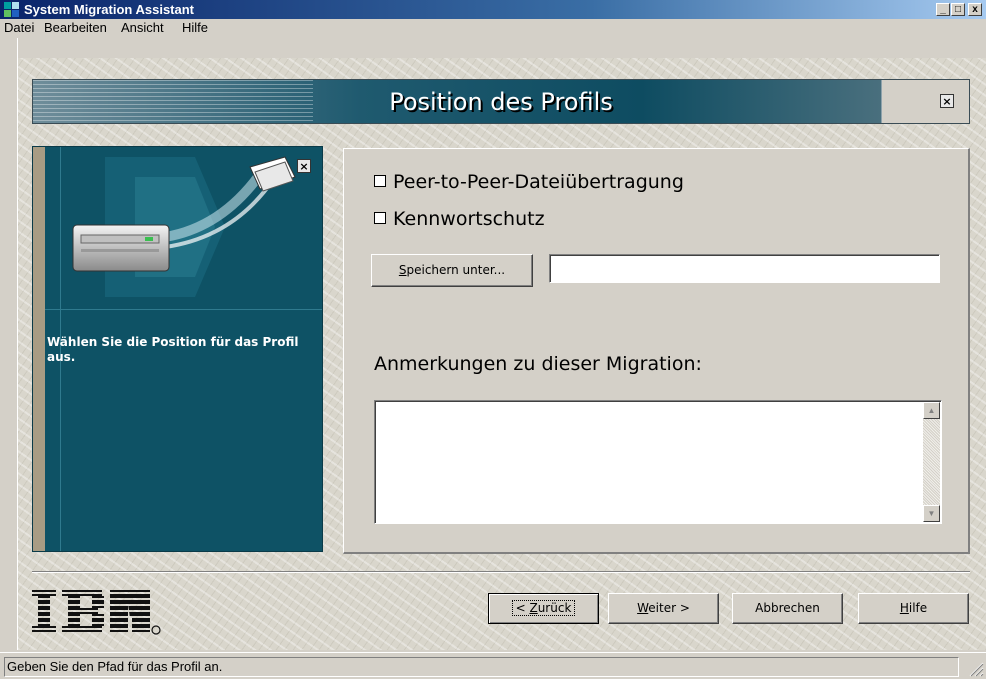  I want to click on info-panel-close-icon: ×, so click(304, 166).